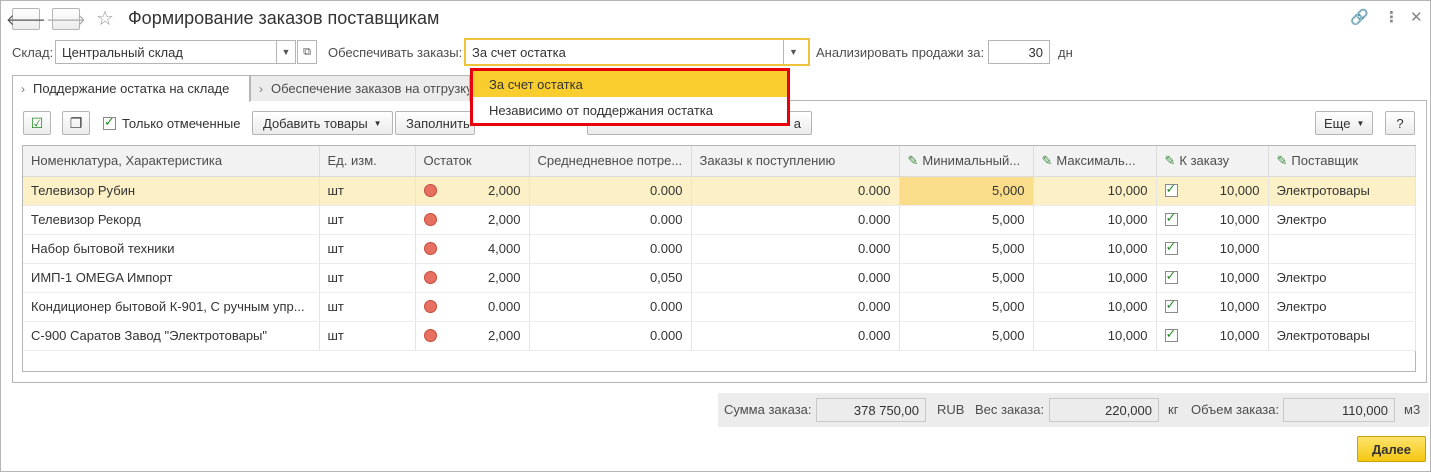 Image resolution: width=1431 pixels, height=472 pixels. What do you see at coordinates (1212, 161) in the screenshot?
I see `col-header-to-order: ✎ К заказу` at bounding box center [1212, 161].